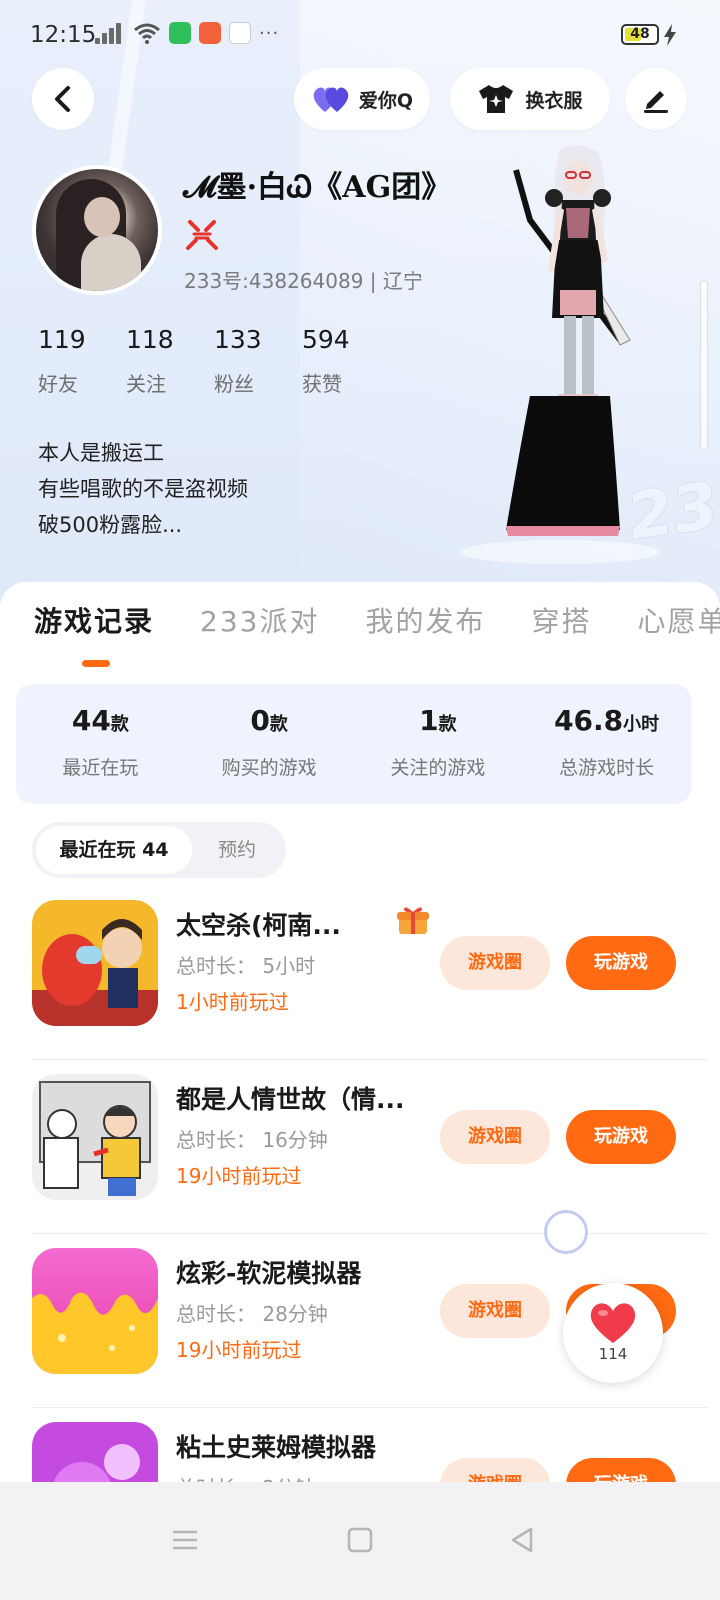  I want to click on summary-value: 46.8, so click(589, 720).